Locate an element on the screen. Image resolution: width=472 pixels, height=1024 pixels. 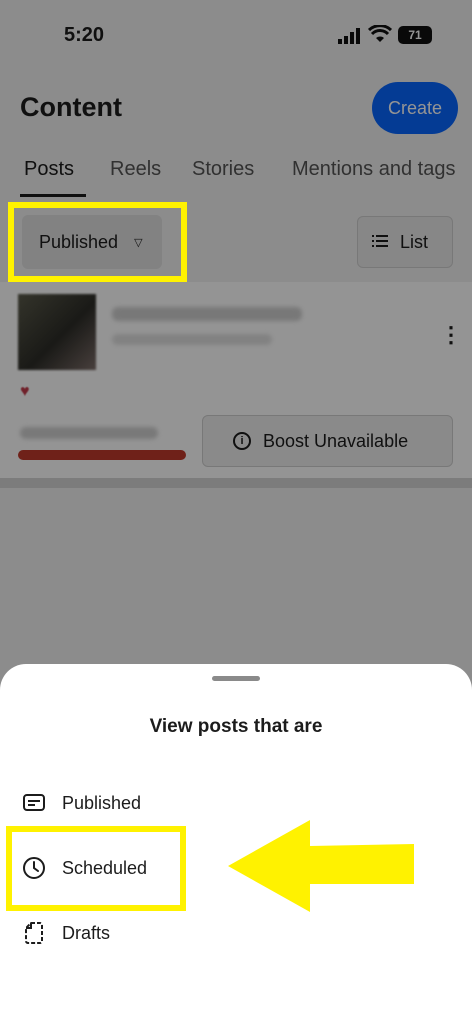
option-drafts: Drafts is located at coordinates (66, 933).